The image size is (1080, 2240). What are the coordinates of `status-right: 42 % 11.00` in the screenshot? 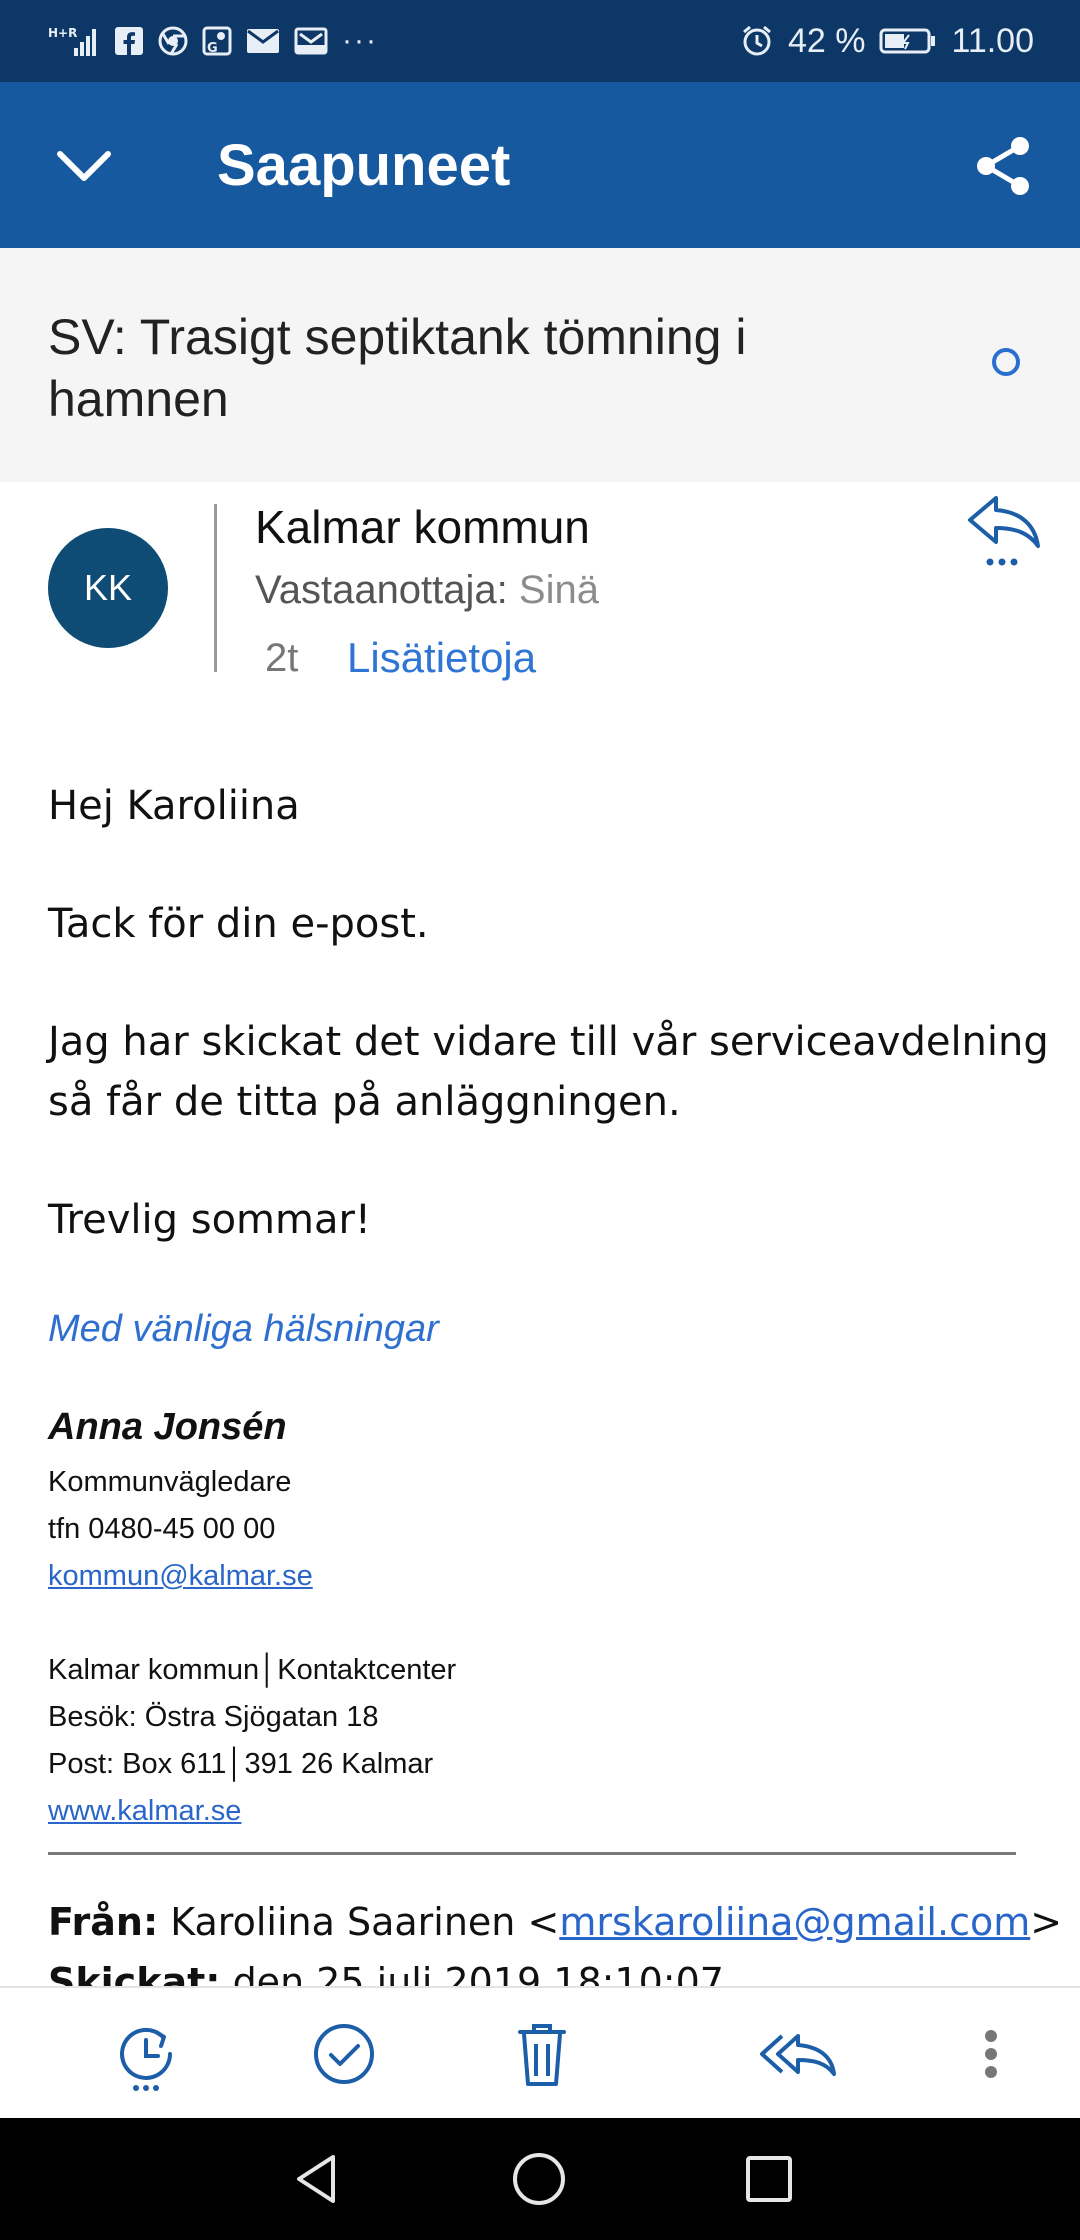 It's located at (887, 41).